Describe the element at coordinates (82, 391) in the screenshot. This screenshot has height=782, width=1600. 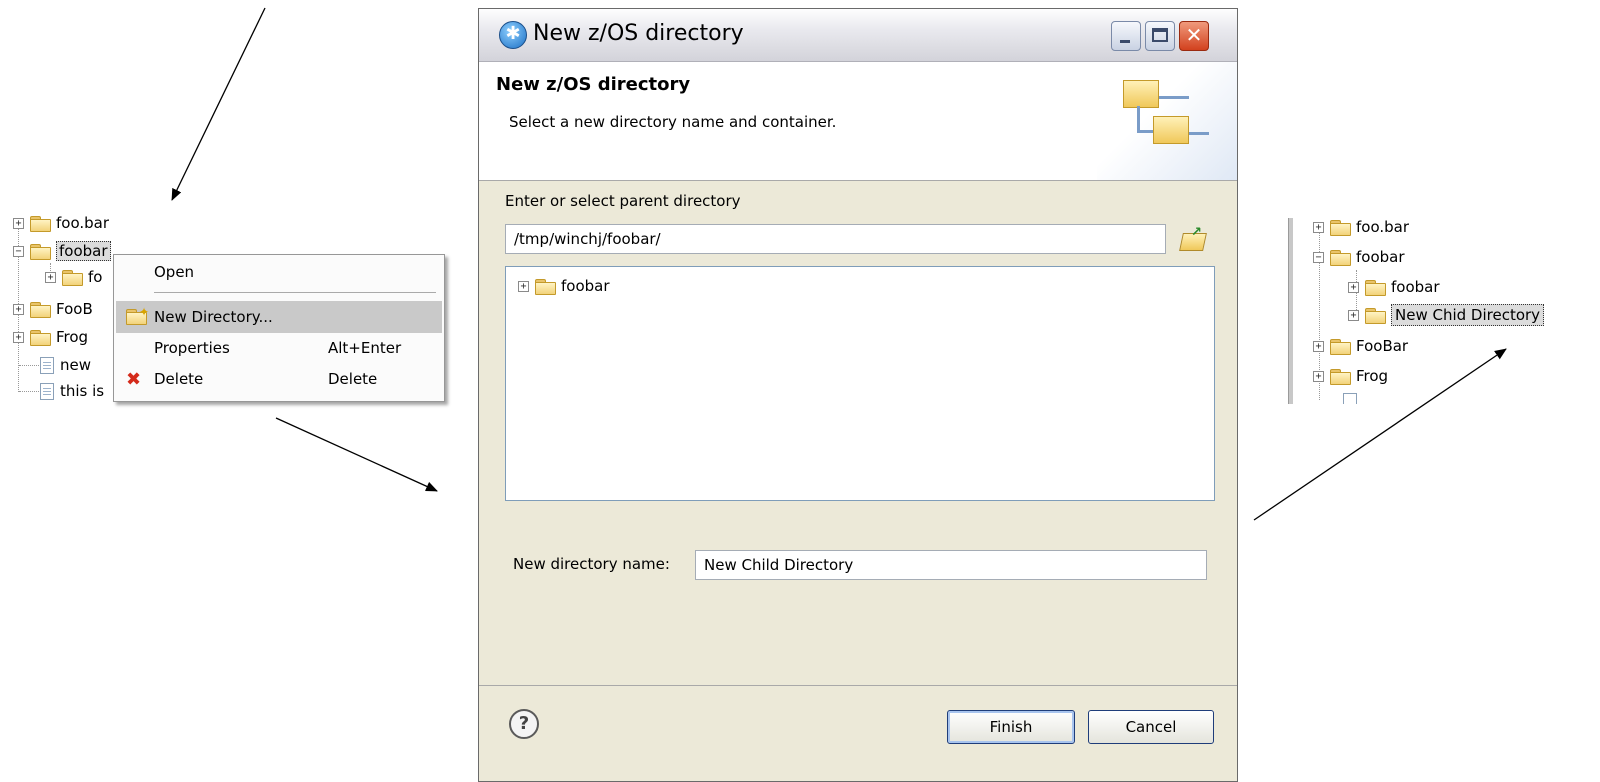
I see `tree-item-label: this is` at that location.